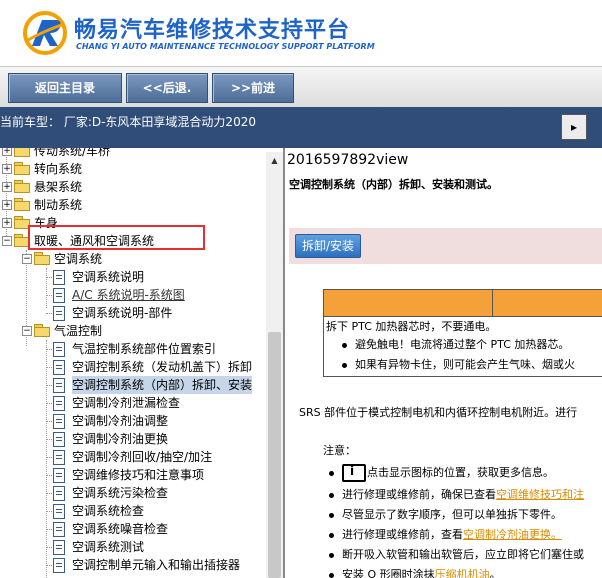 The height and width of the screenshot is (578, 602). Describe the element at coordinates (445, 514) in the screenshot. I see `note-item: 尽管显示了数字顺序，但可以单独拆下零件。` at that location.